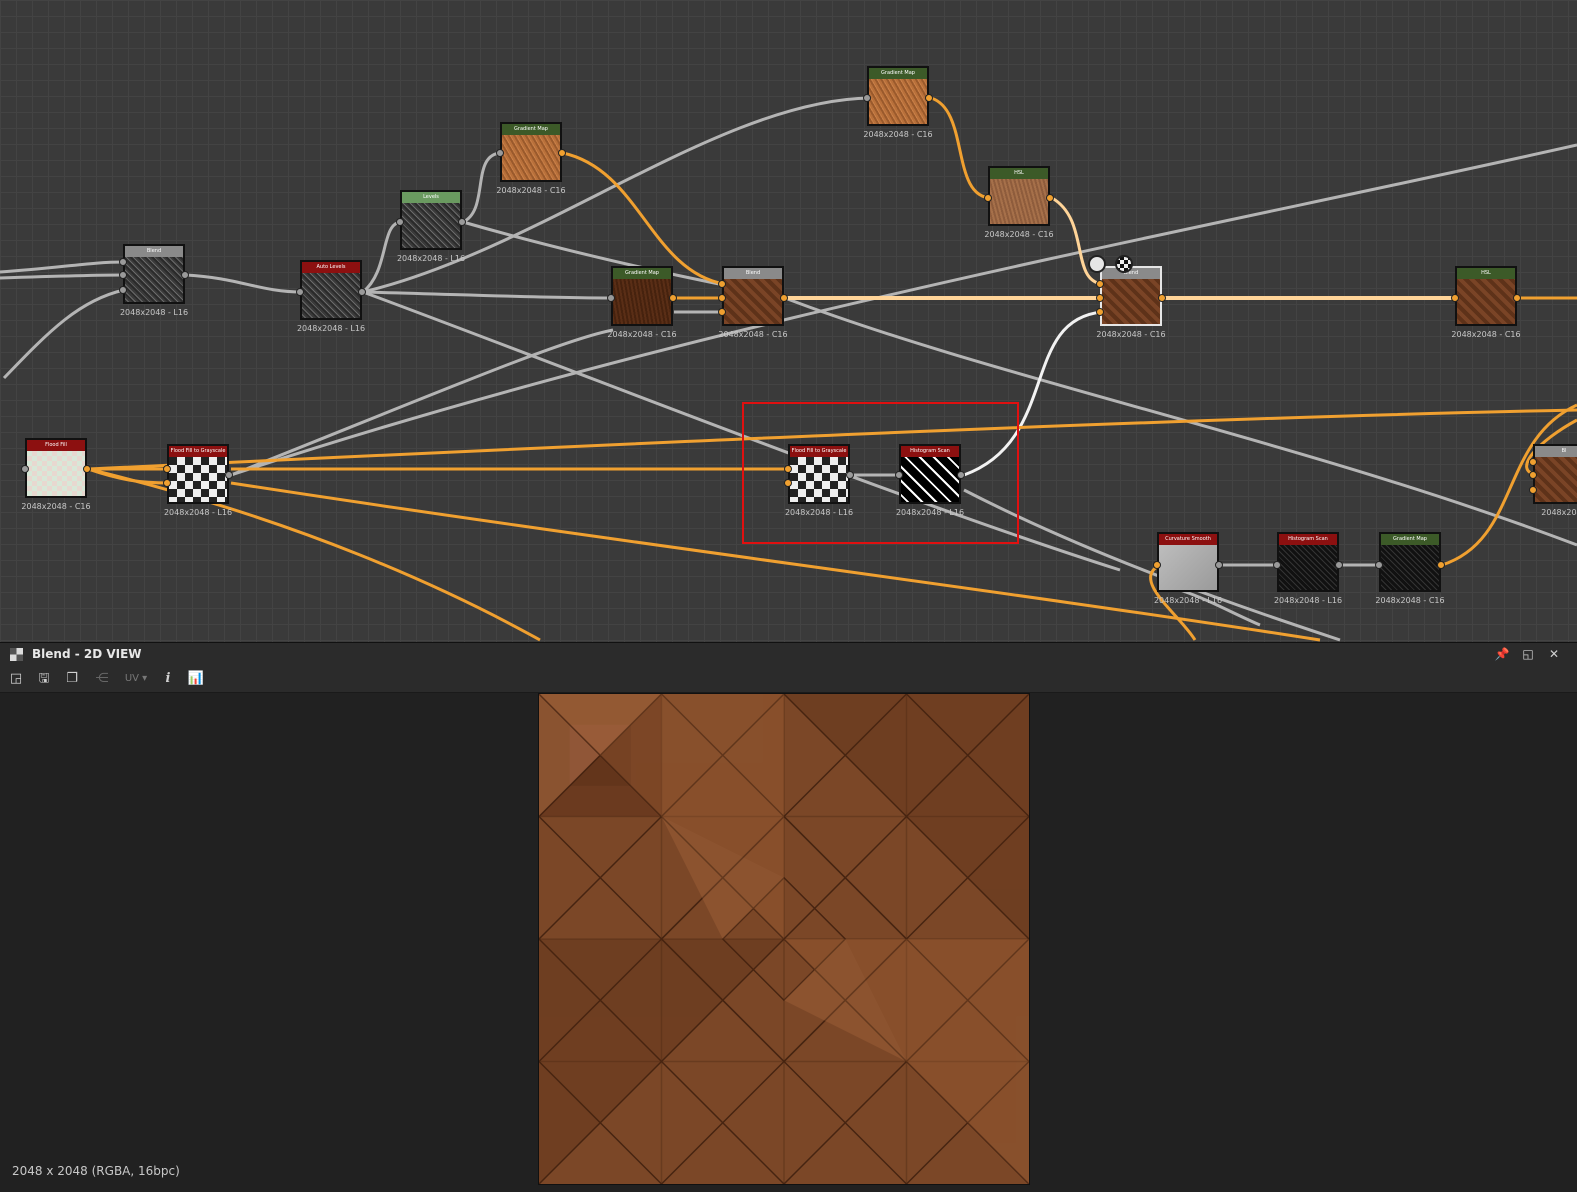 This screenshot has width=1577, height=1192. Describe the element at coordinates (56, 468) in the screenshot. I see `node-flood-fill: Flood Fill` at that location.